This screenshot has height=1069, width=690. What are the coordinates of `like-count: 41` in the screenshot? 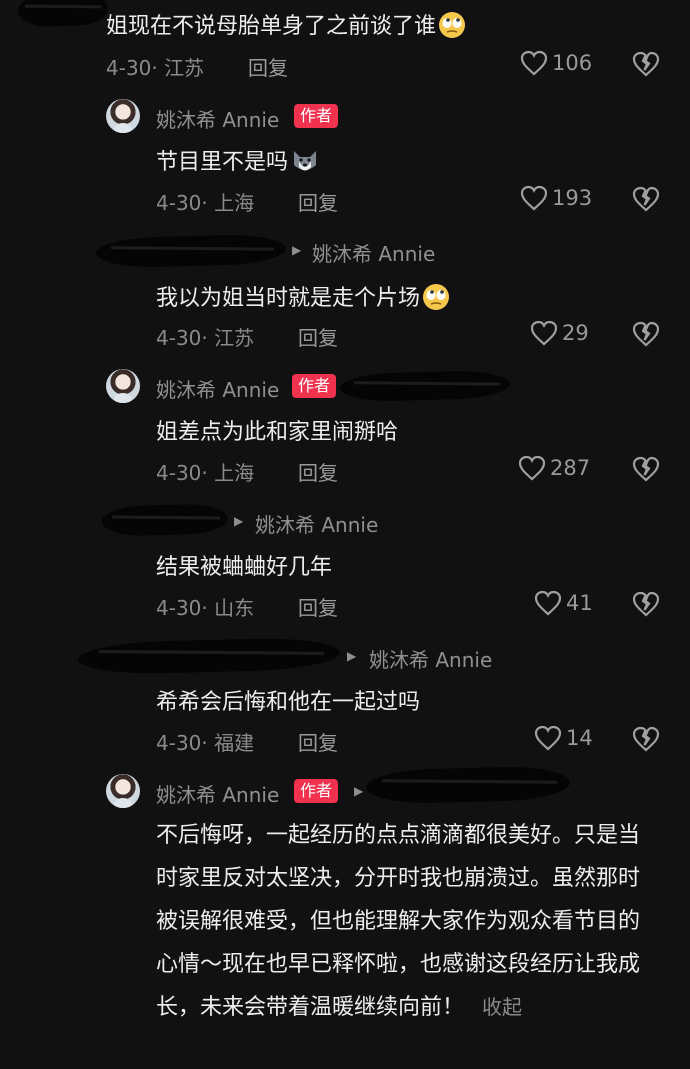 It's located at (579, 603).